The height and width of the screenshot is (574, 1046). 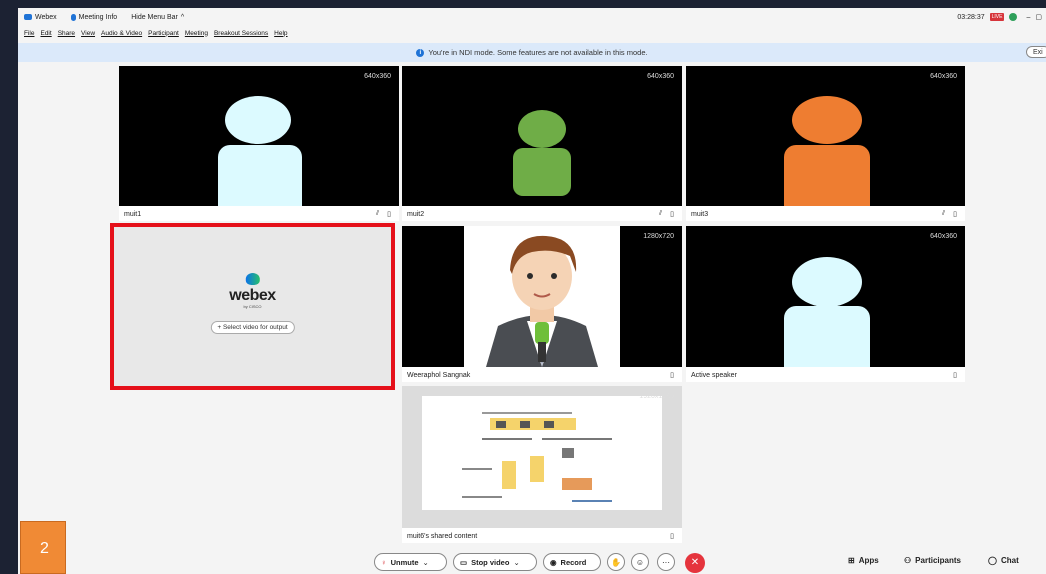 I want to click on tile-footer: muit6's shared content ▯, so click(x=542, y=536).